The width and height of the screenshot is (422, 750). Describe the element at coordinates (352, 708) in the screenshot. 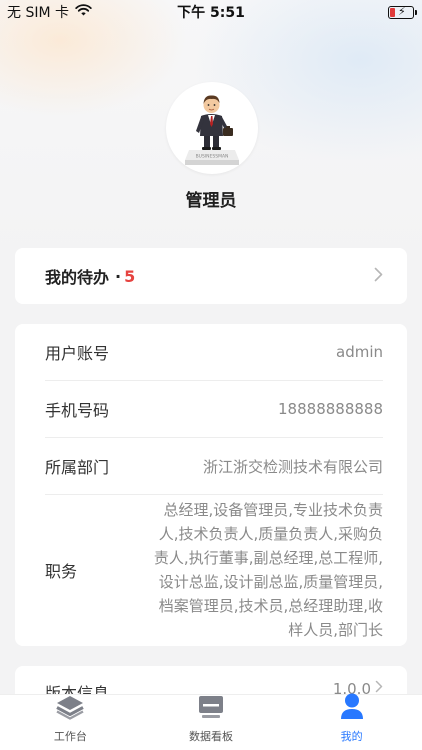

I see `user-icon` at that location.